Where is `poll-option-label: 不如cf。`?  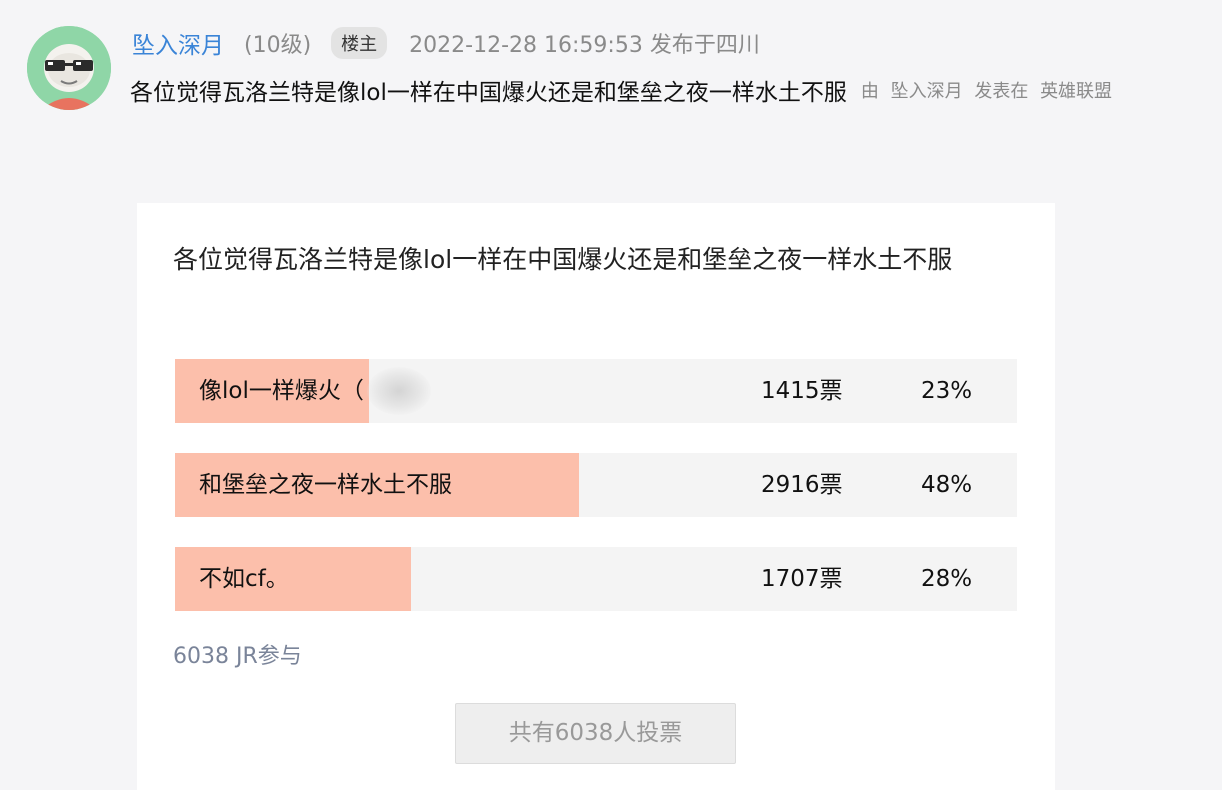
poll-option-label: 不如cf。 is located at coordinates (244, 579).